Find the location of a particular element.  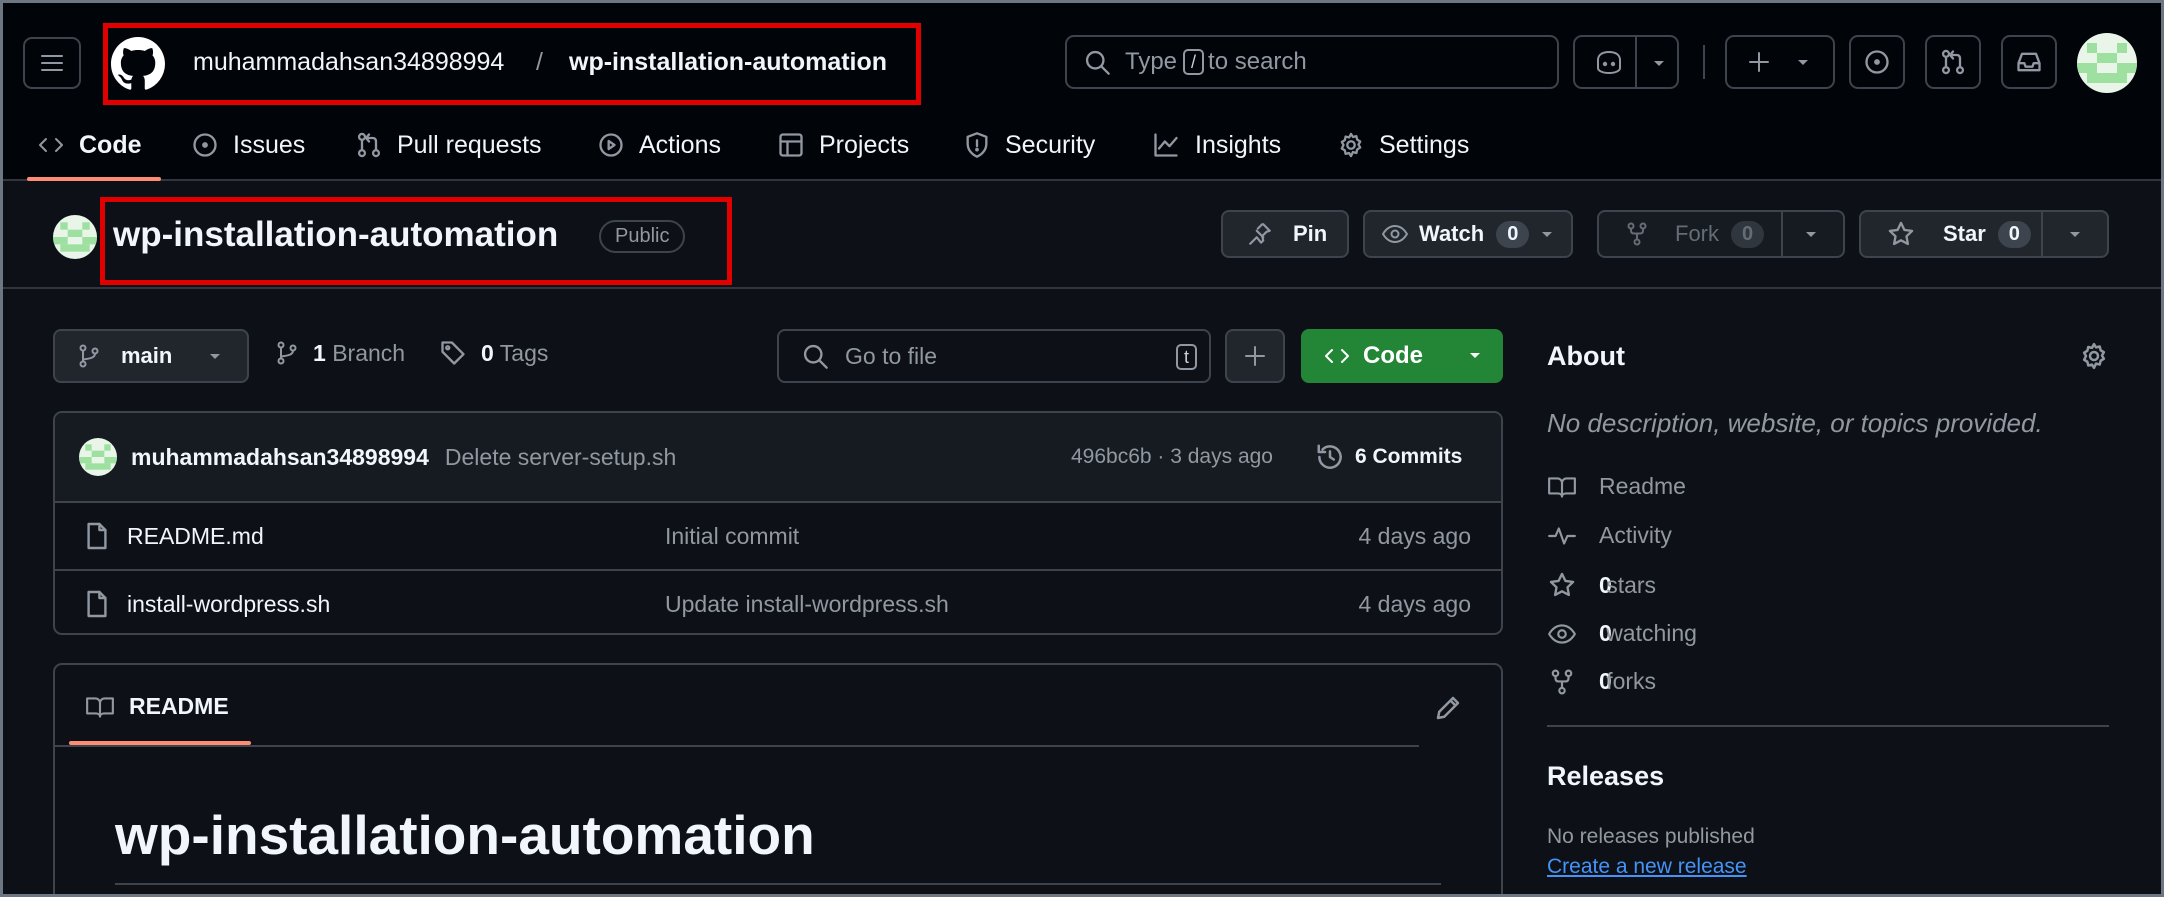

branches-link: 1 Branch is located at coordinates (340, 353).